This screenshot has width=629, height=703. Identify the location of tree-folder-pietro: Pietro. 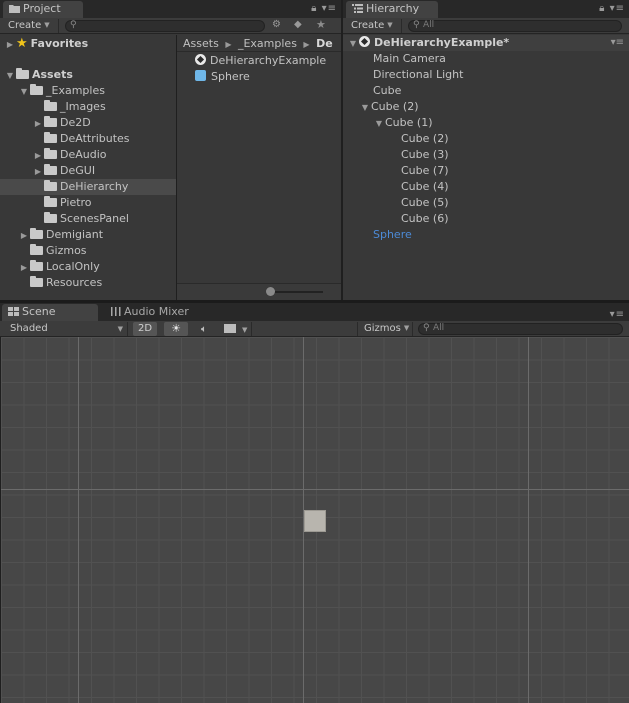
(62, 203).